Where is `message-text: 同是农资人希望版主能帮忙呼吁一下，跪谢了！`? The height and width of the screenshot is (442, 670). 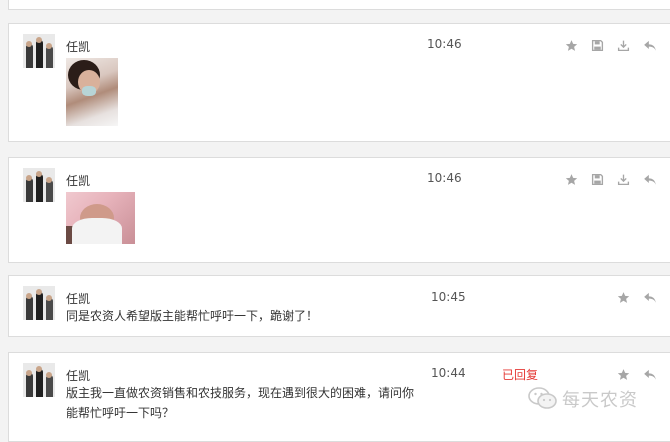 message-text: 同是农资人希望版主能帮忙呼吁一下，跪谢了！ is located at coordinates (192, 316).